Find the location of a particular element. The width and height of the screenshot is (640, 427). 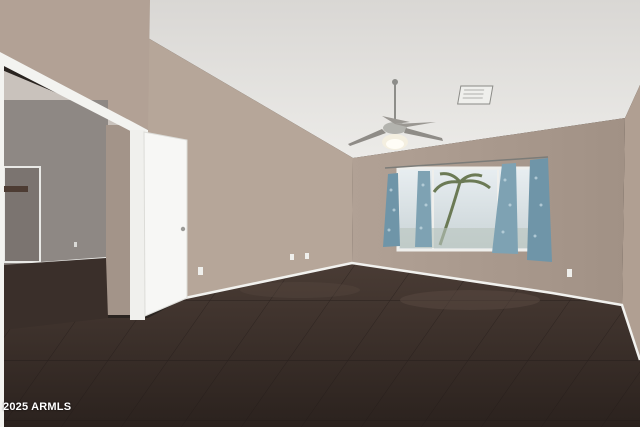

ceiling-vent is located at coordinates (475, 95).